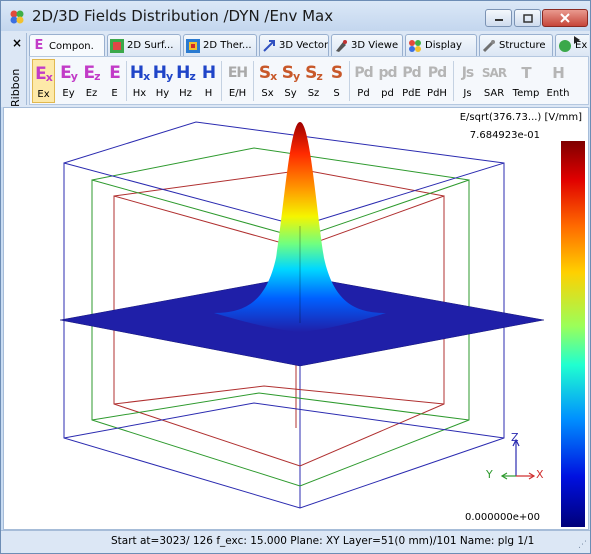 Image resolution: width=591 pixels, height=554 pixels. What do you see at coordinates (387, 73) in the screenshot?
I see `pd-lower-icon: pd` at bounding box center [387, 73].